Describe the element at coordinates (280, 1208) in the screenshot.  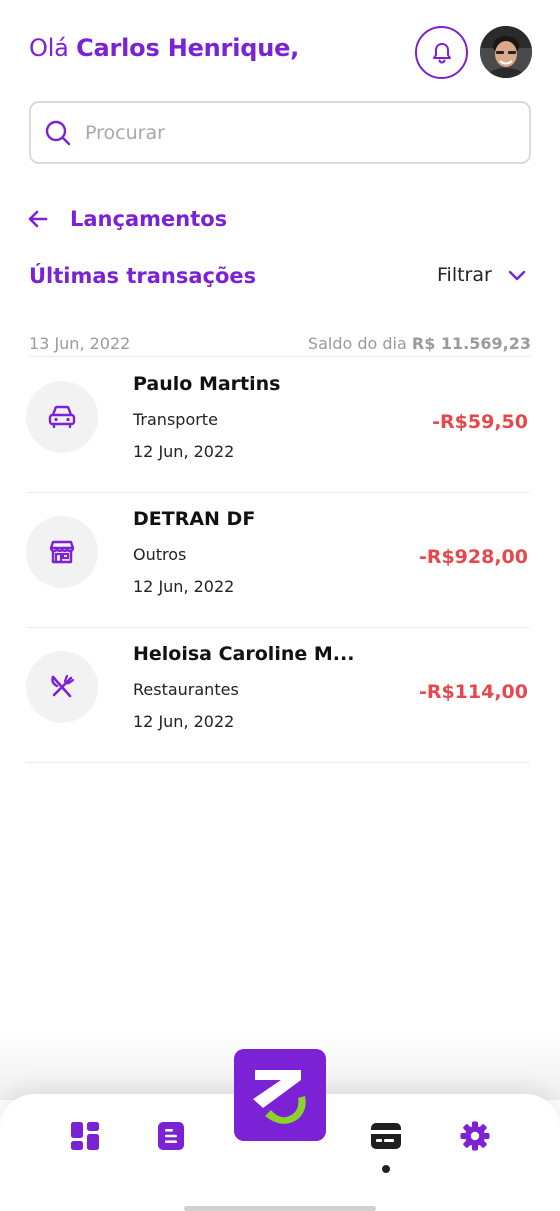
I see `home-indicator` at that location.